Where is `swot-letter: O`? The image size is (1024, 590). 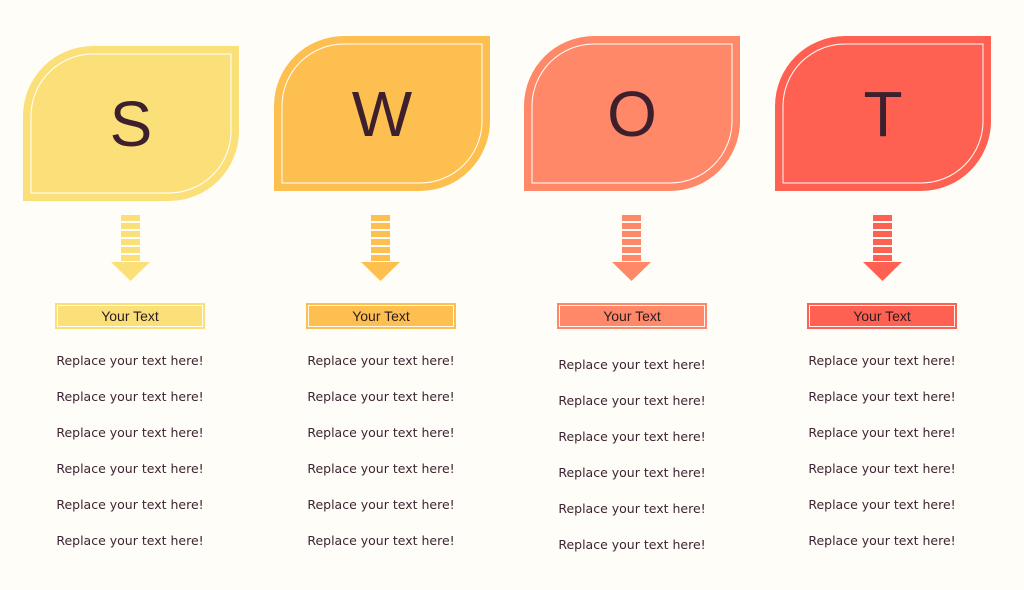 swot-letter: O is located at coordinates (632, 113).